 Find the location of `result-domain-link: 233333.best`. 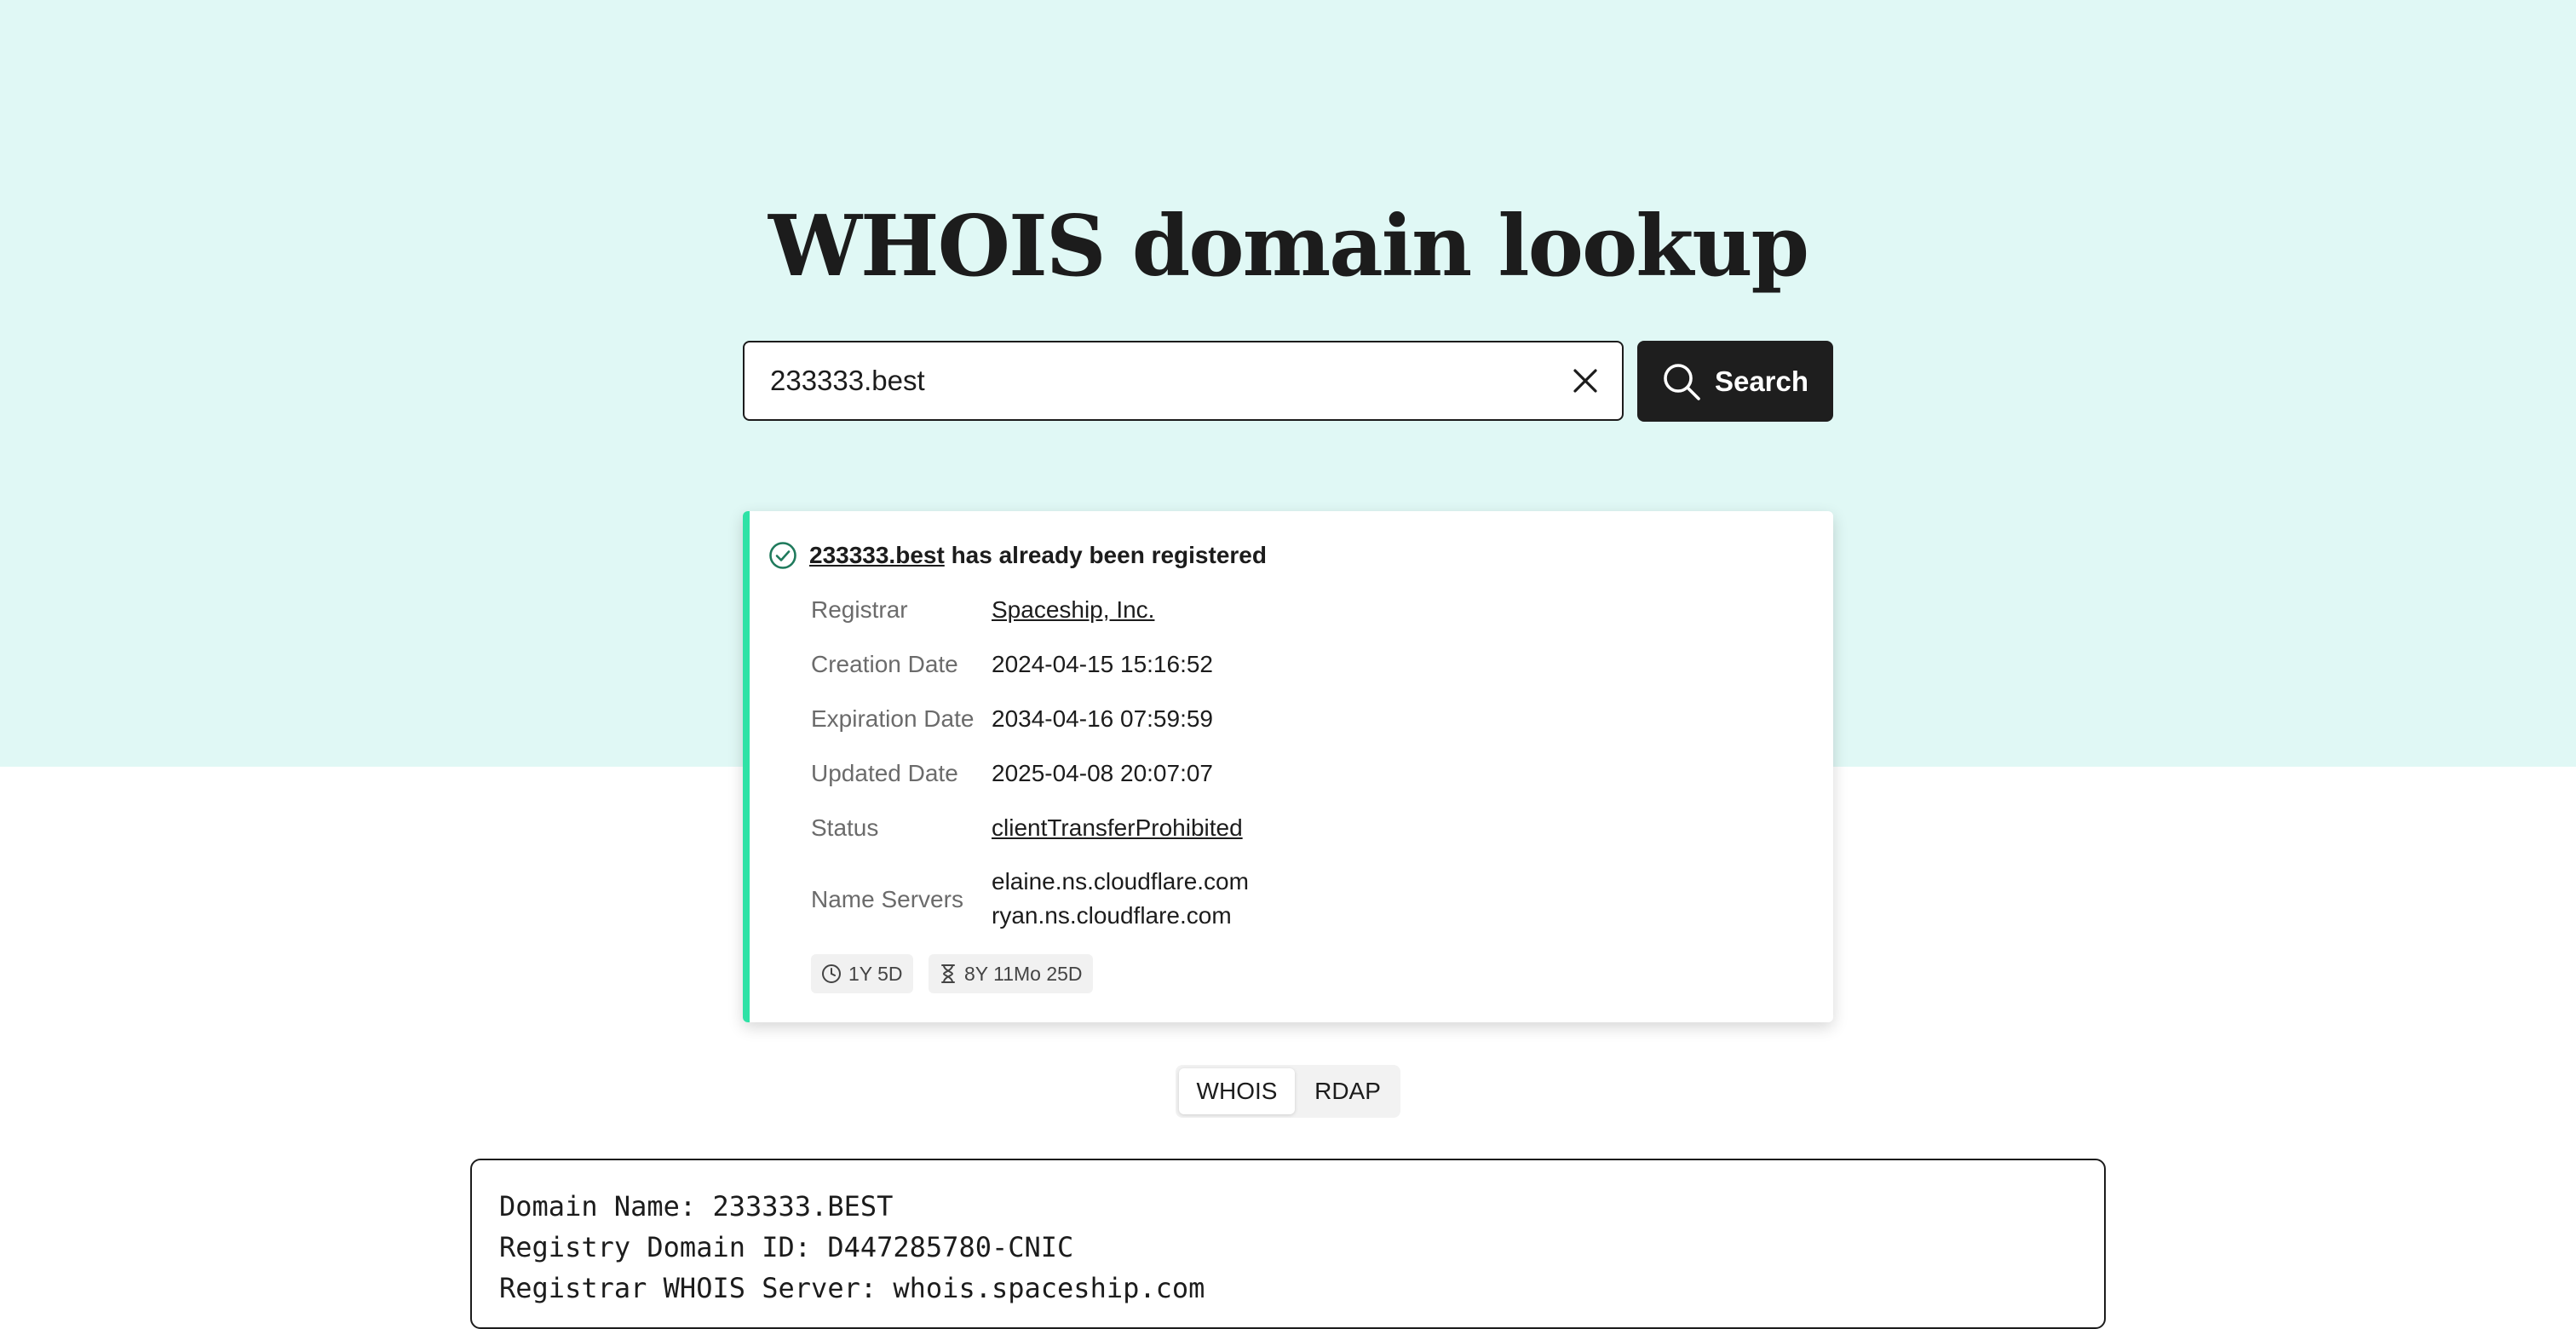

result-domain-link: 233333.best is located at coordinates (877, 555).